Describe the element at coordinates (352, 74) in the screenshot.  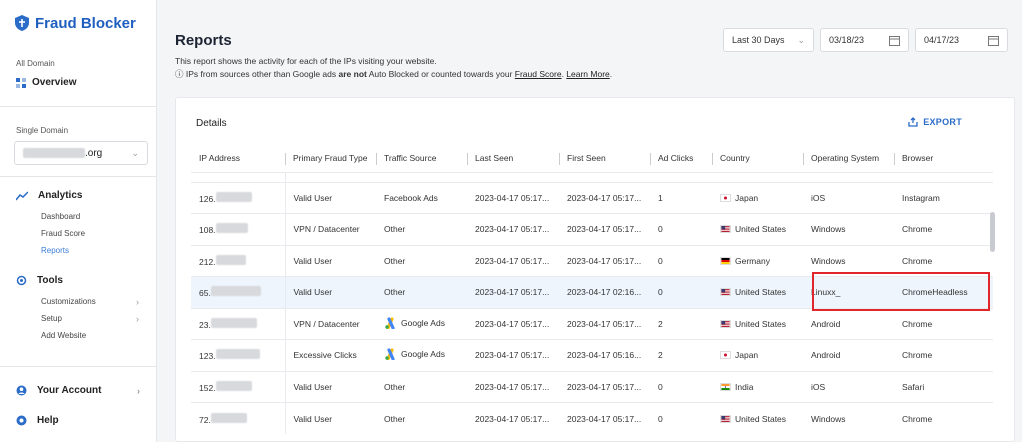
I see `note-bold: are not` at that location.